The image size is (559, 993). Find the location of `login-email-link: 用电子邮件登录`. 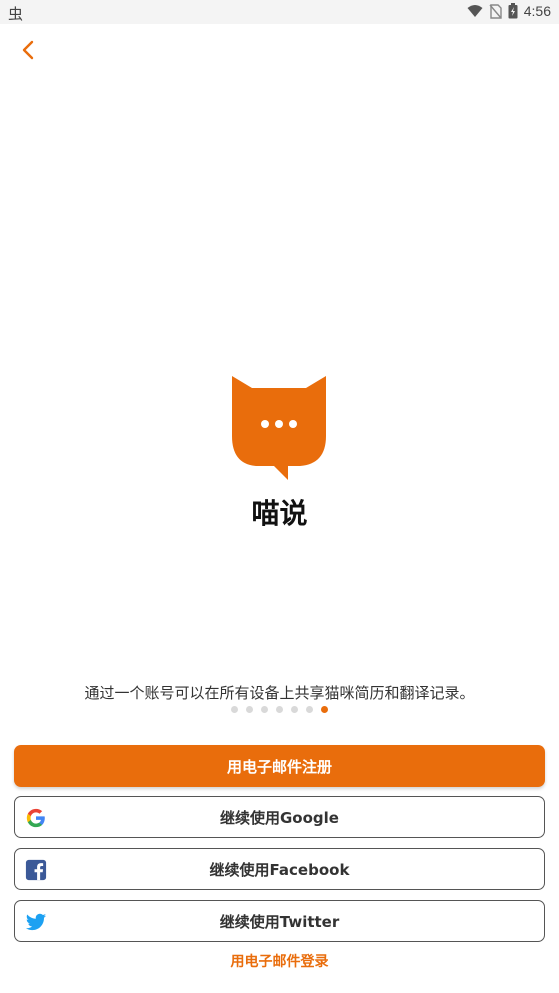

login-email-link: 用电子邮件登录 is located at coordinates (279, 961).